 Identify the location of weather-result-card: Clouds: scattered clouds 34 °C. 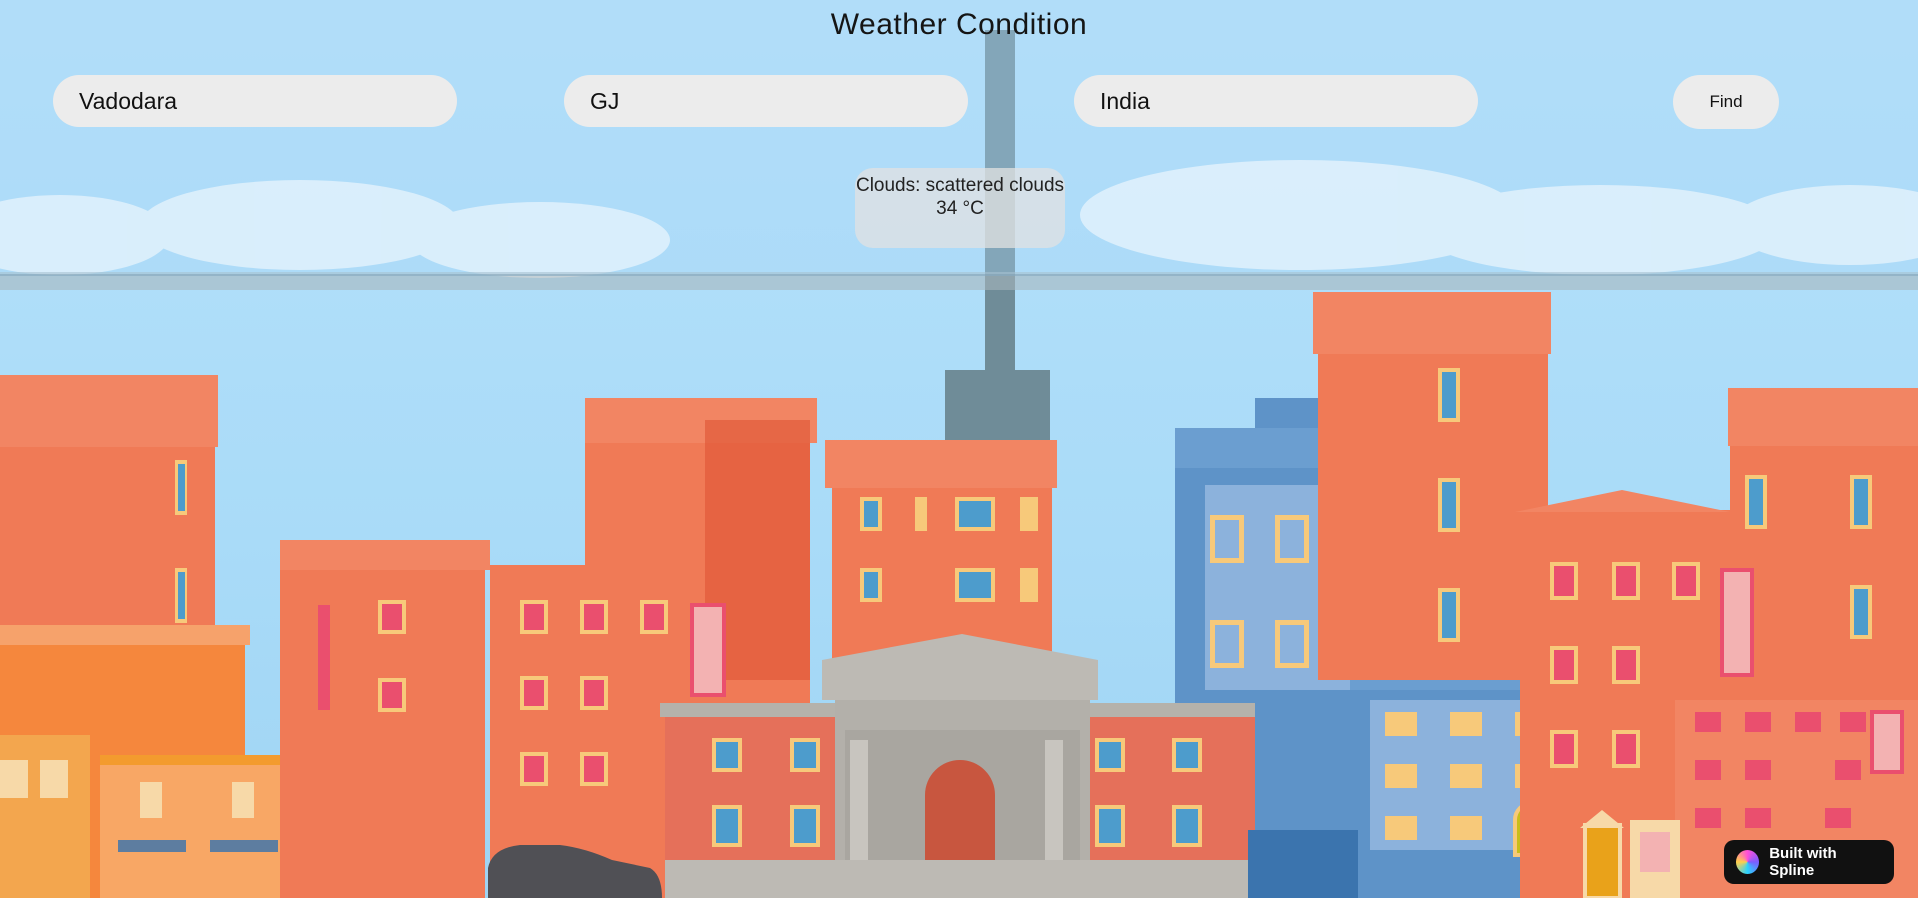
(960, 208).